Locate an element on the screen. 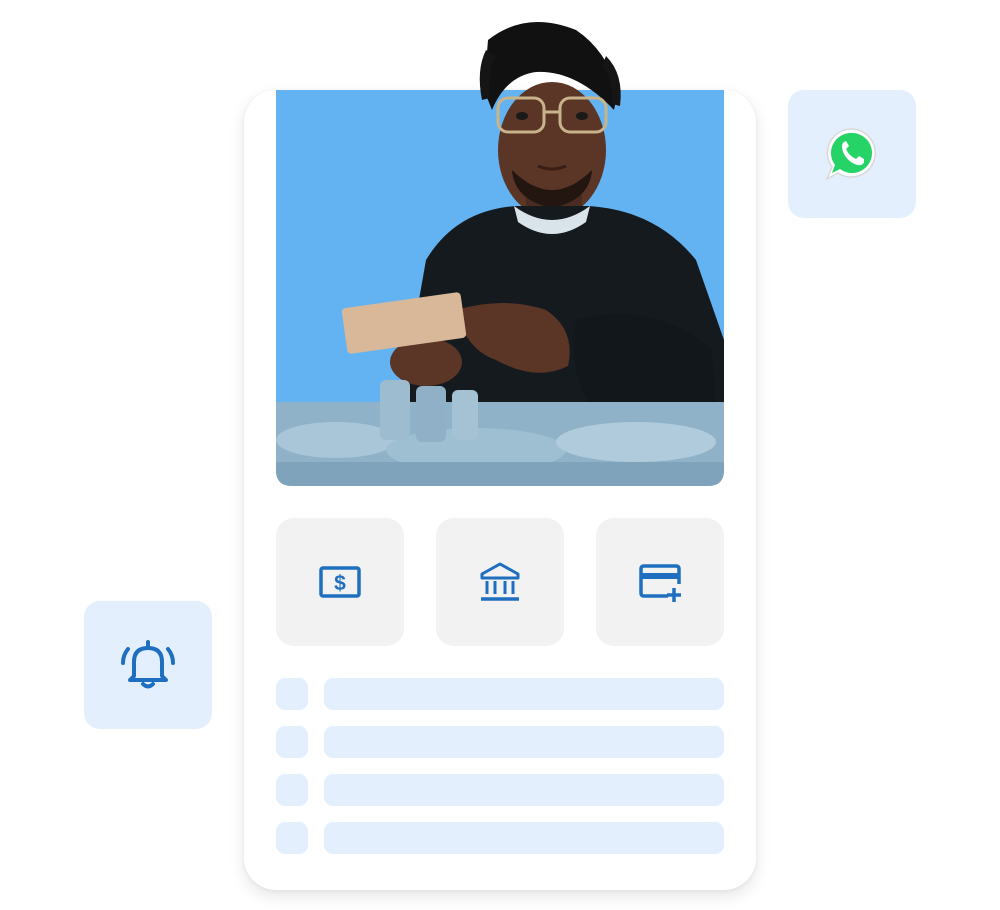  add-card-icon is located at coordinates (660, 583).